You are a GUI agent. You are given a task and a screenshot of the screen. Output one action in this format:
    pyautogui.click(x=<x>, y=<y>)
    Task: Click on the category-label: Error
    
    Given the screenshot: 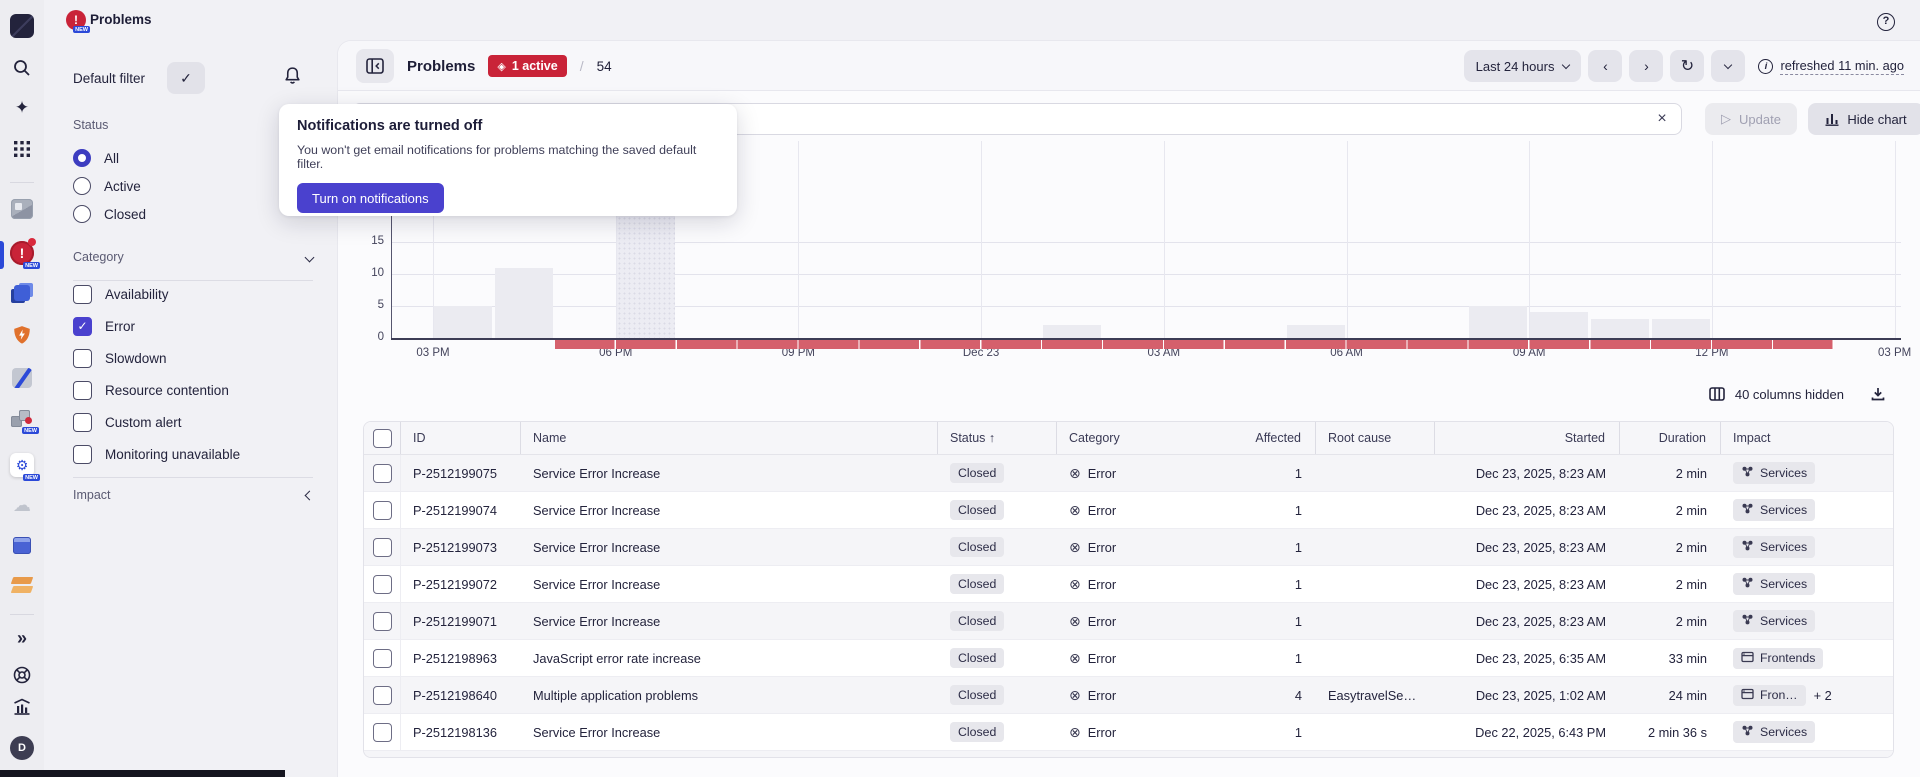 What is the action you would take?
    pyautogui.click(x=1102, y=510)
    